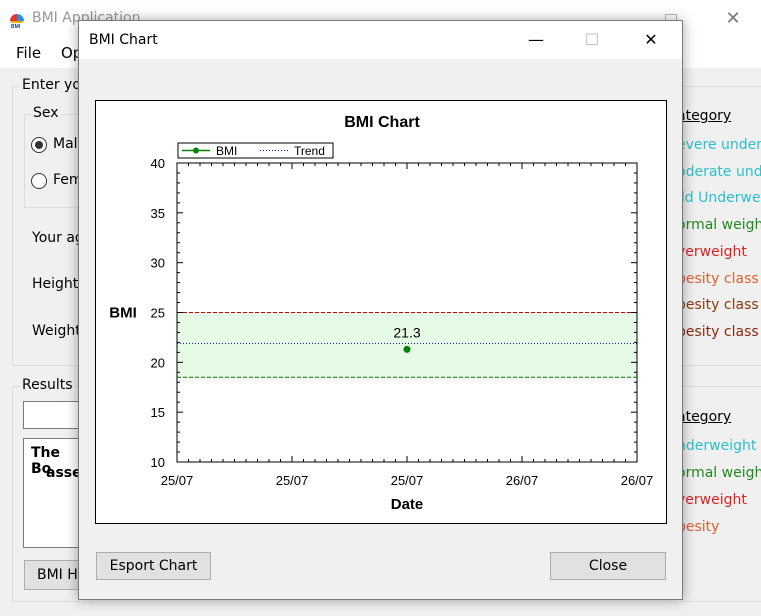  What do you see at coordinates (380, 40) in the screenshot?
I see `dialog-titlebar: BMI Chart — ☐ ✕` at bounding box center [380, 40].